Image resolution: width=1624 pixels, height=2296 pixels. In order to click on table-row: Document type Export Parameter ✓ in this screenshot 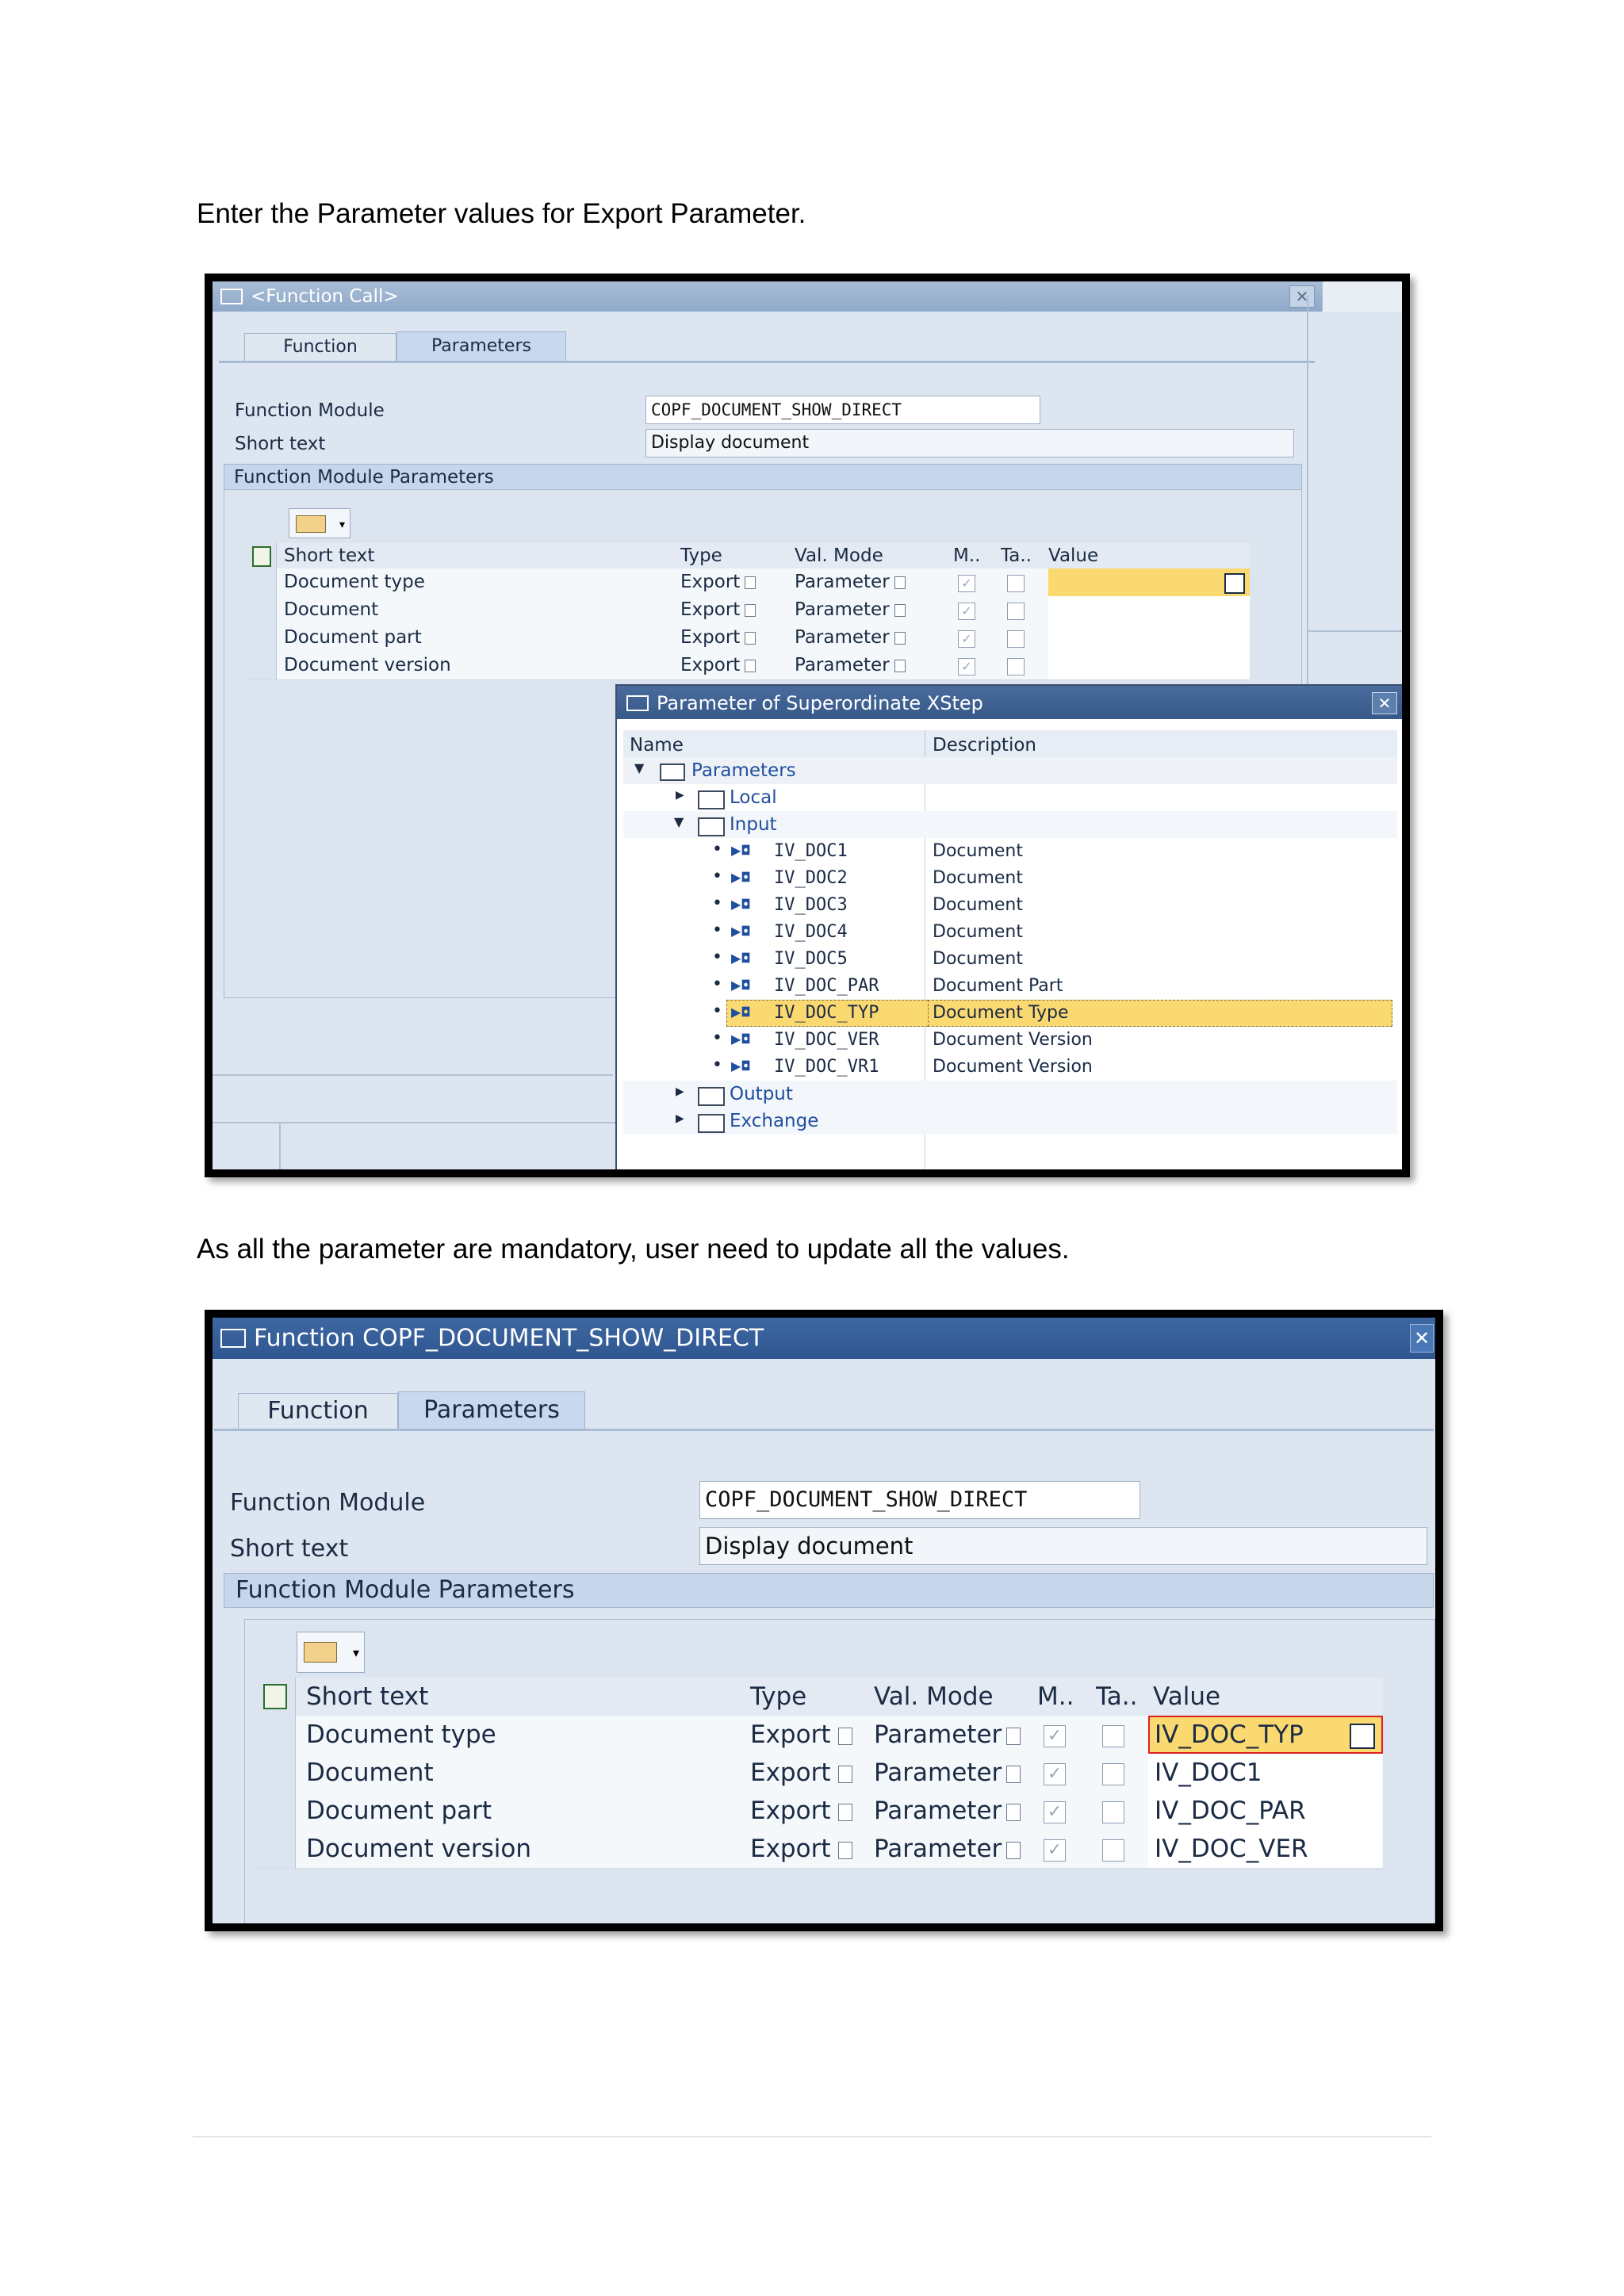, I will do `click(748, 583)`.